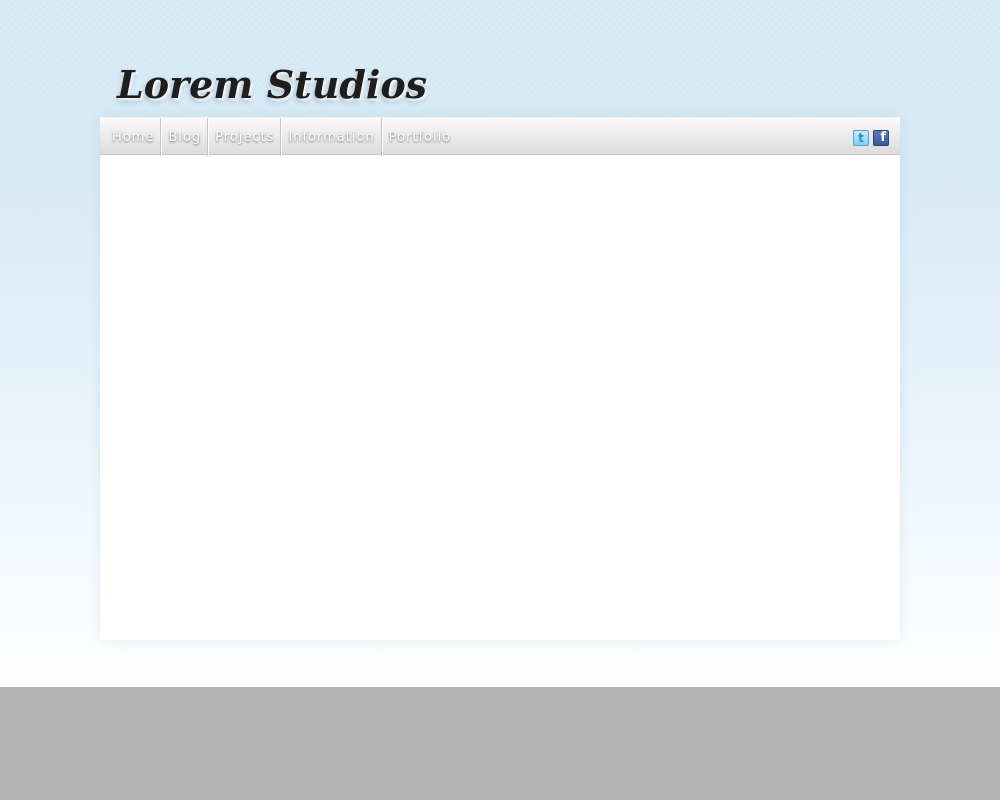  I want to click on footer, so click(500, 743).